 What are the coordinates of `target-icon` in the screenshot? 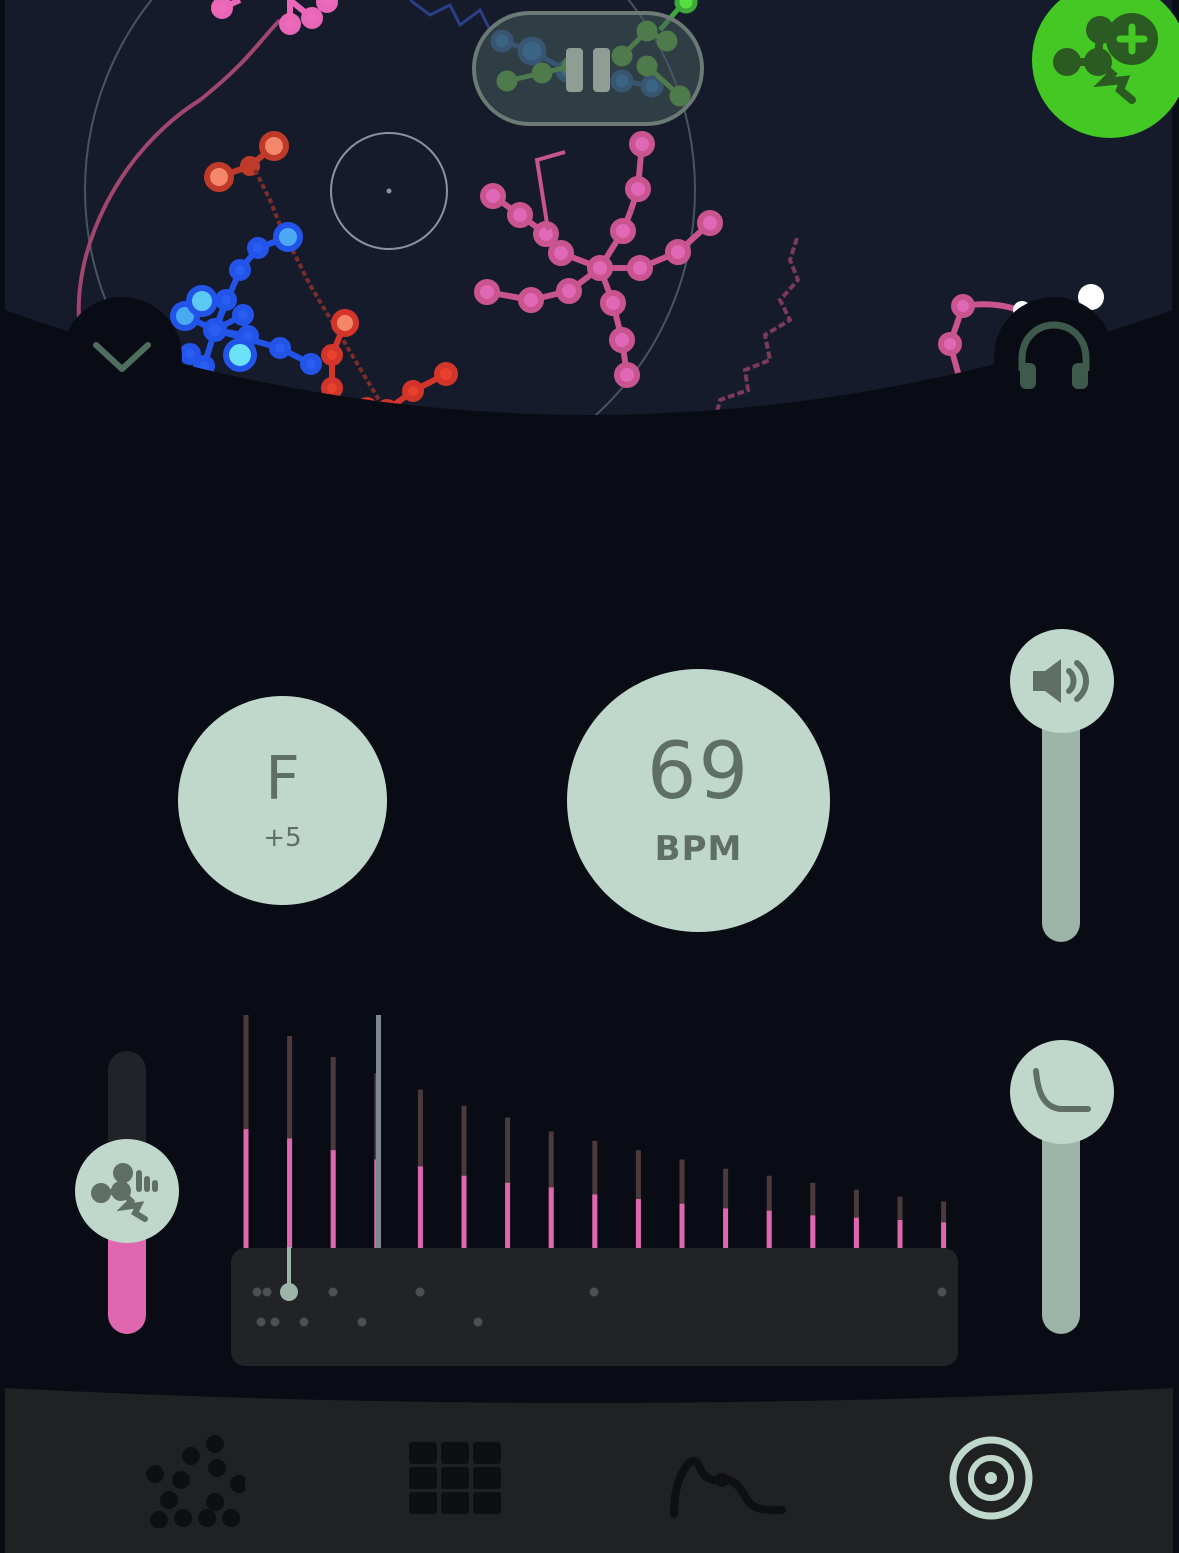 It's located at (991, 1478).